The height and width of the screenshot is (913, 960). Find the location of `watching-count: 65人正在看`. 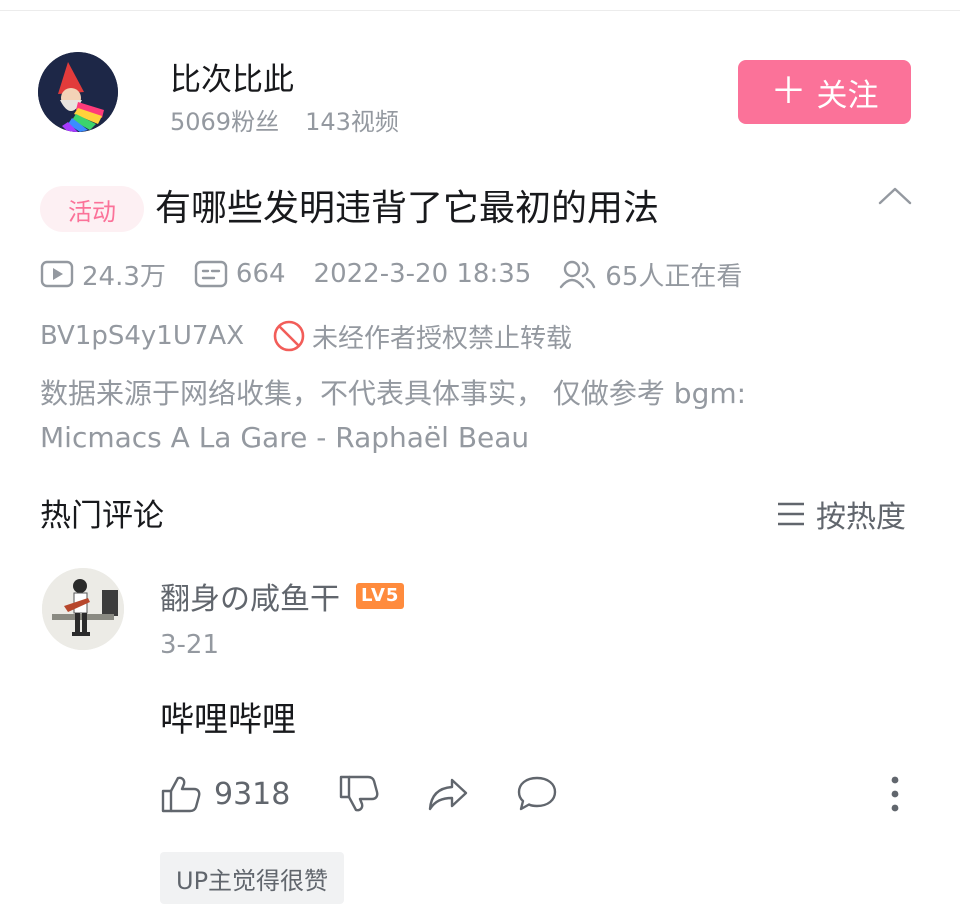

watching-count: 65人正在看 is located at coordinates (674, 276).